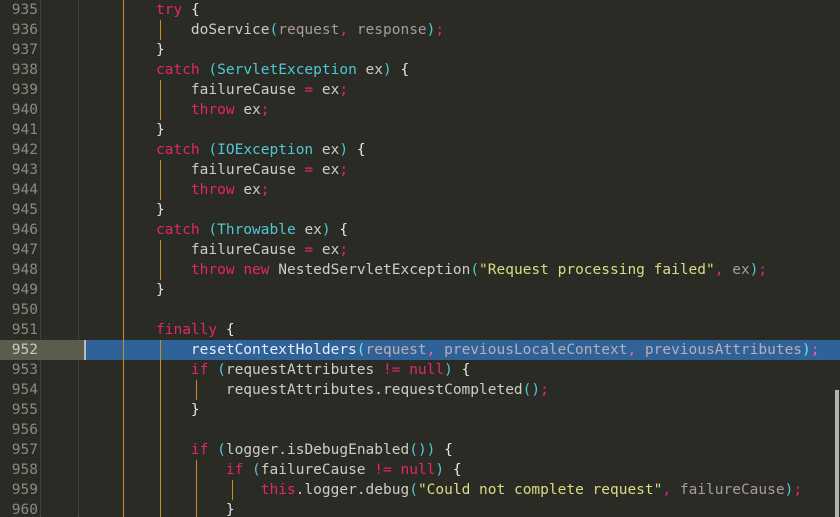  What do you see at coordinates (536, 350) in the screenshot?
I see `token-par: previousLocaleContext` at bounding box center [536, 350].